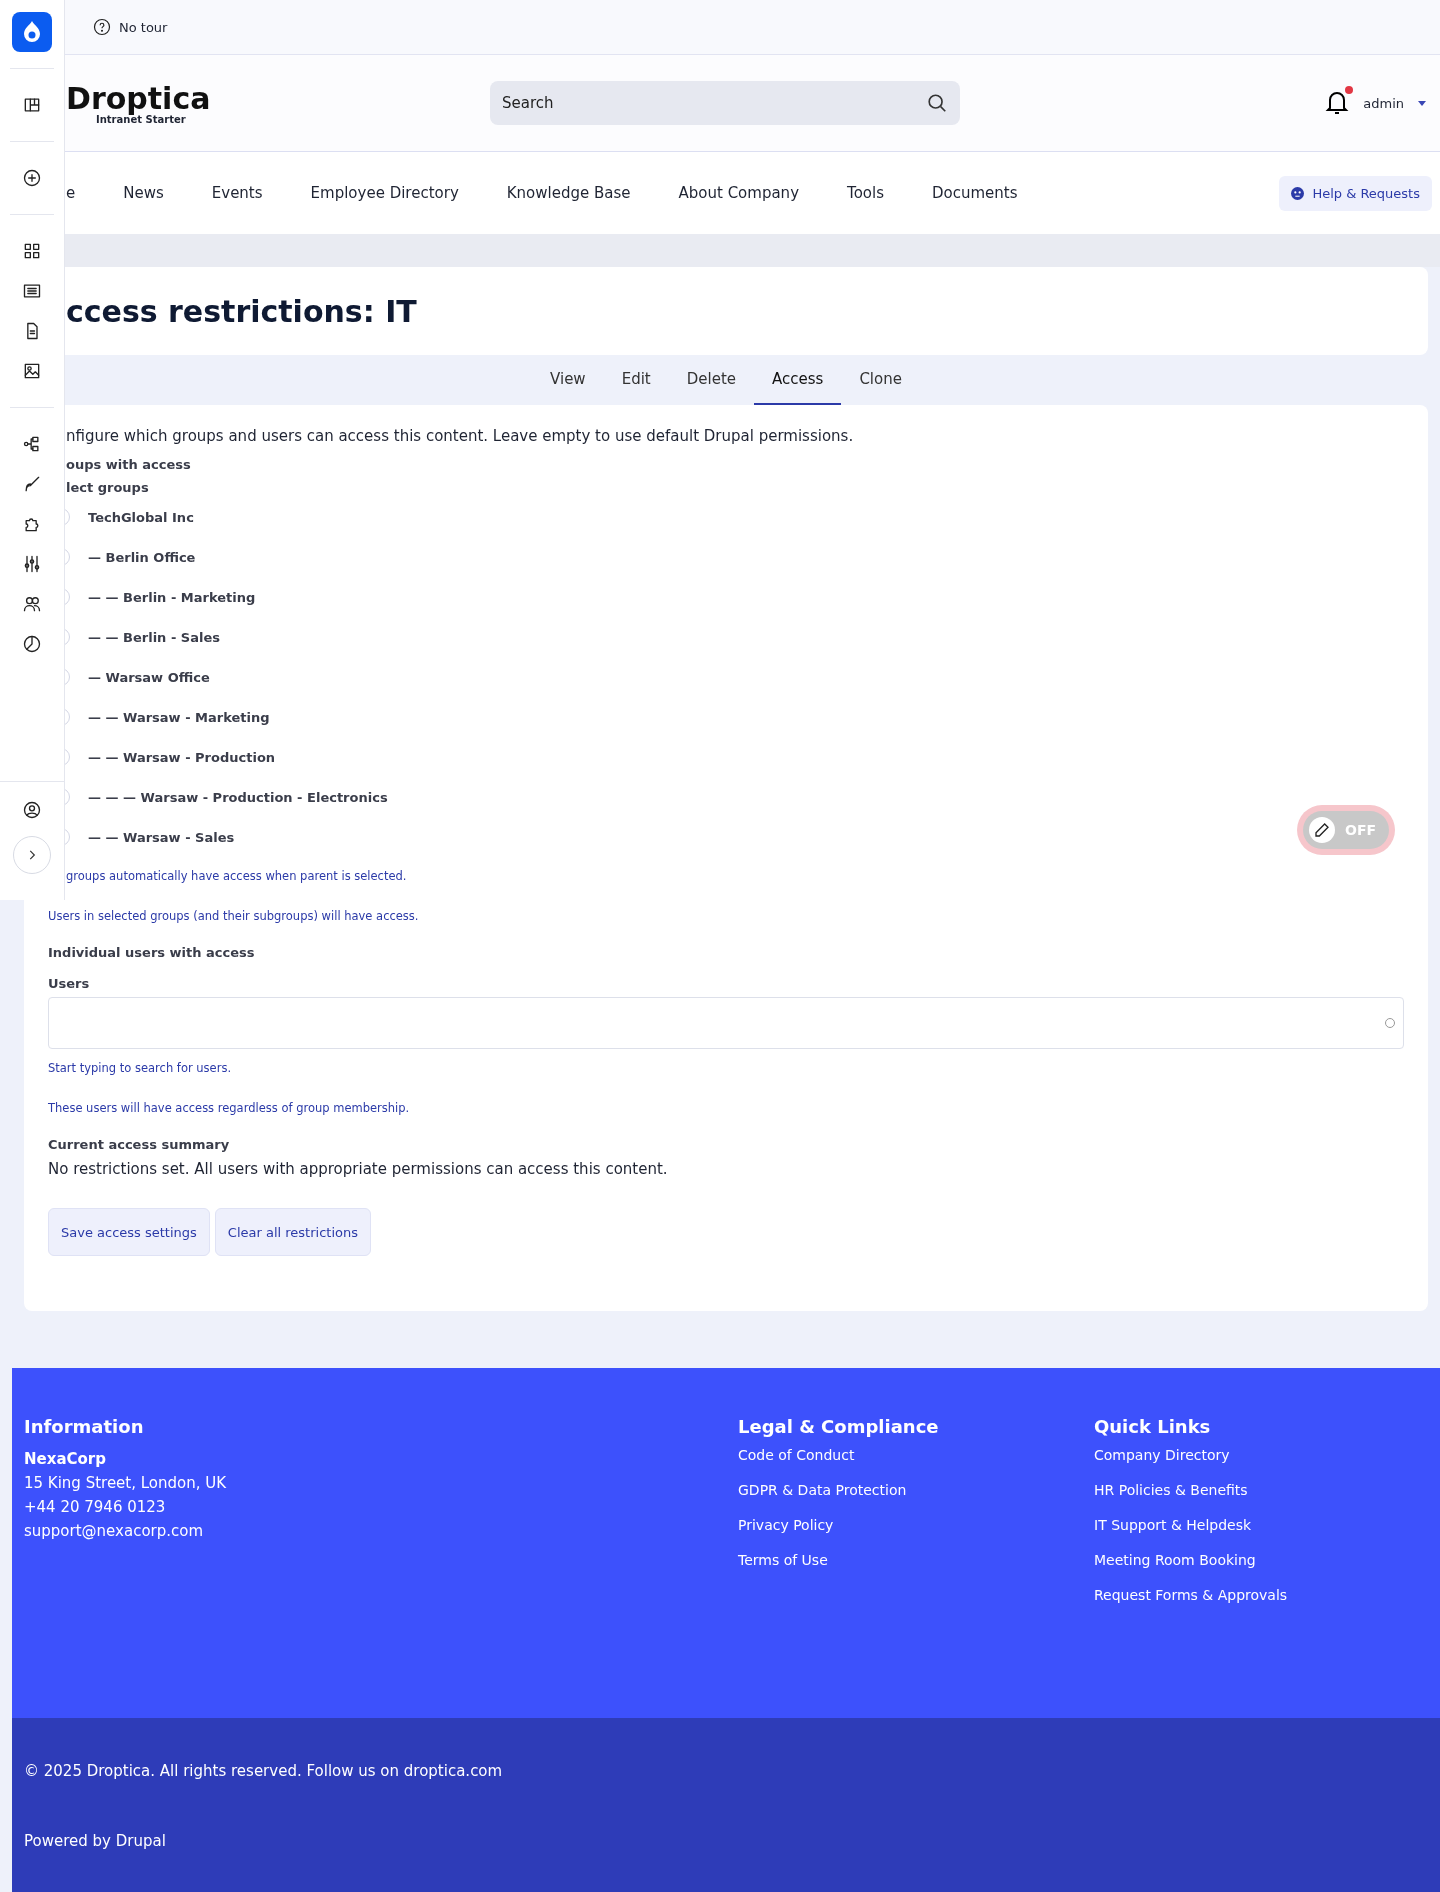  Describe the element at coordinates (182, 757) in the screenshot. I see `checkbox-label: — — Warsaw - Production` at that location.